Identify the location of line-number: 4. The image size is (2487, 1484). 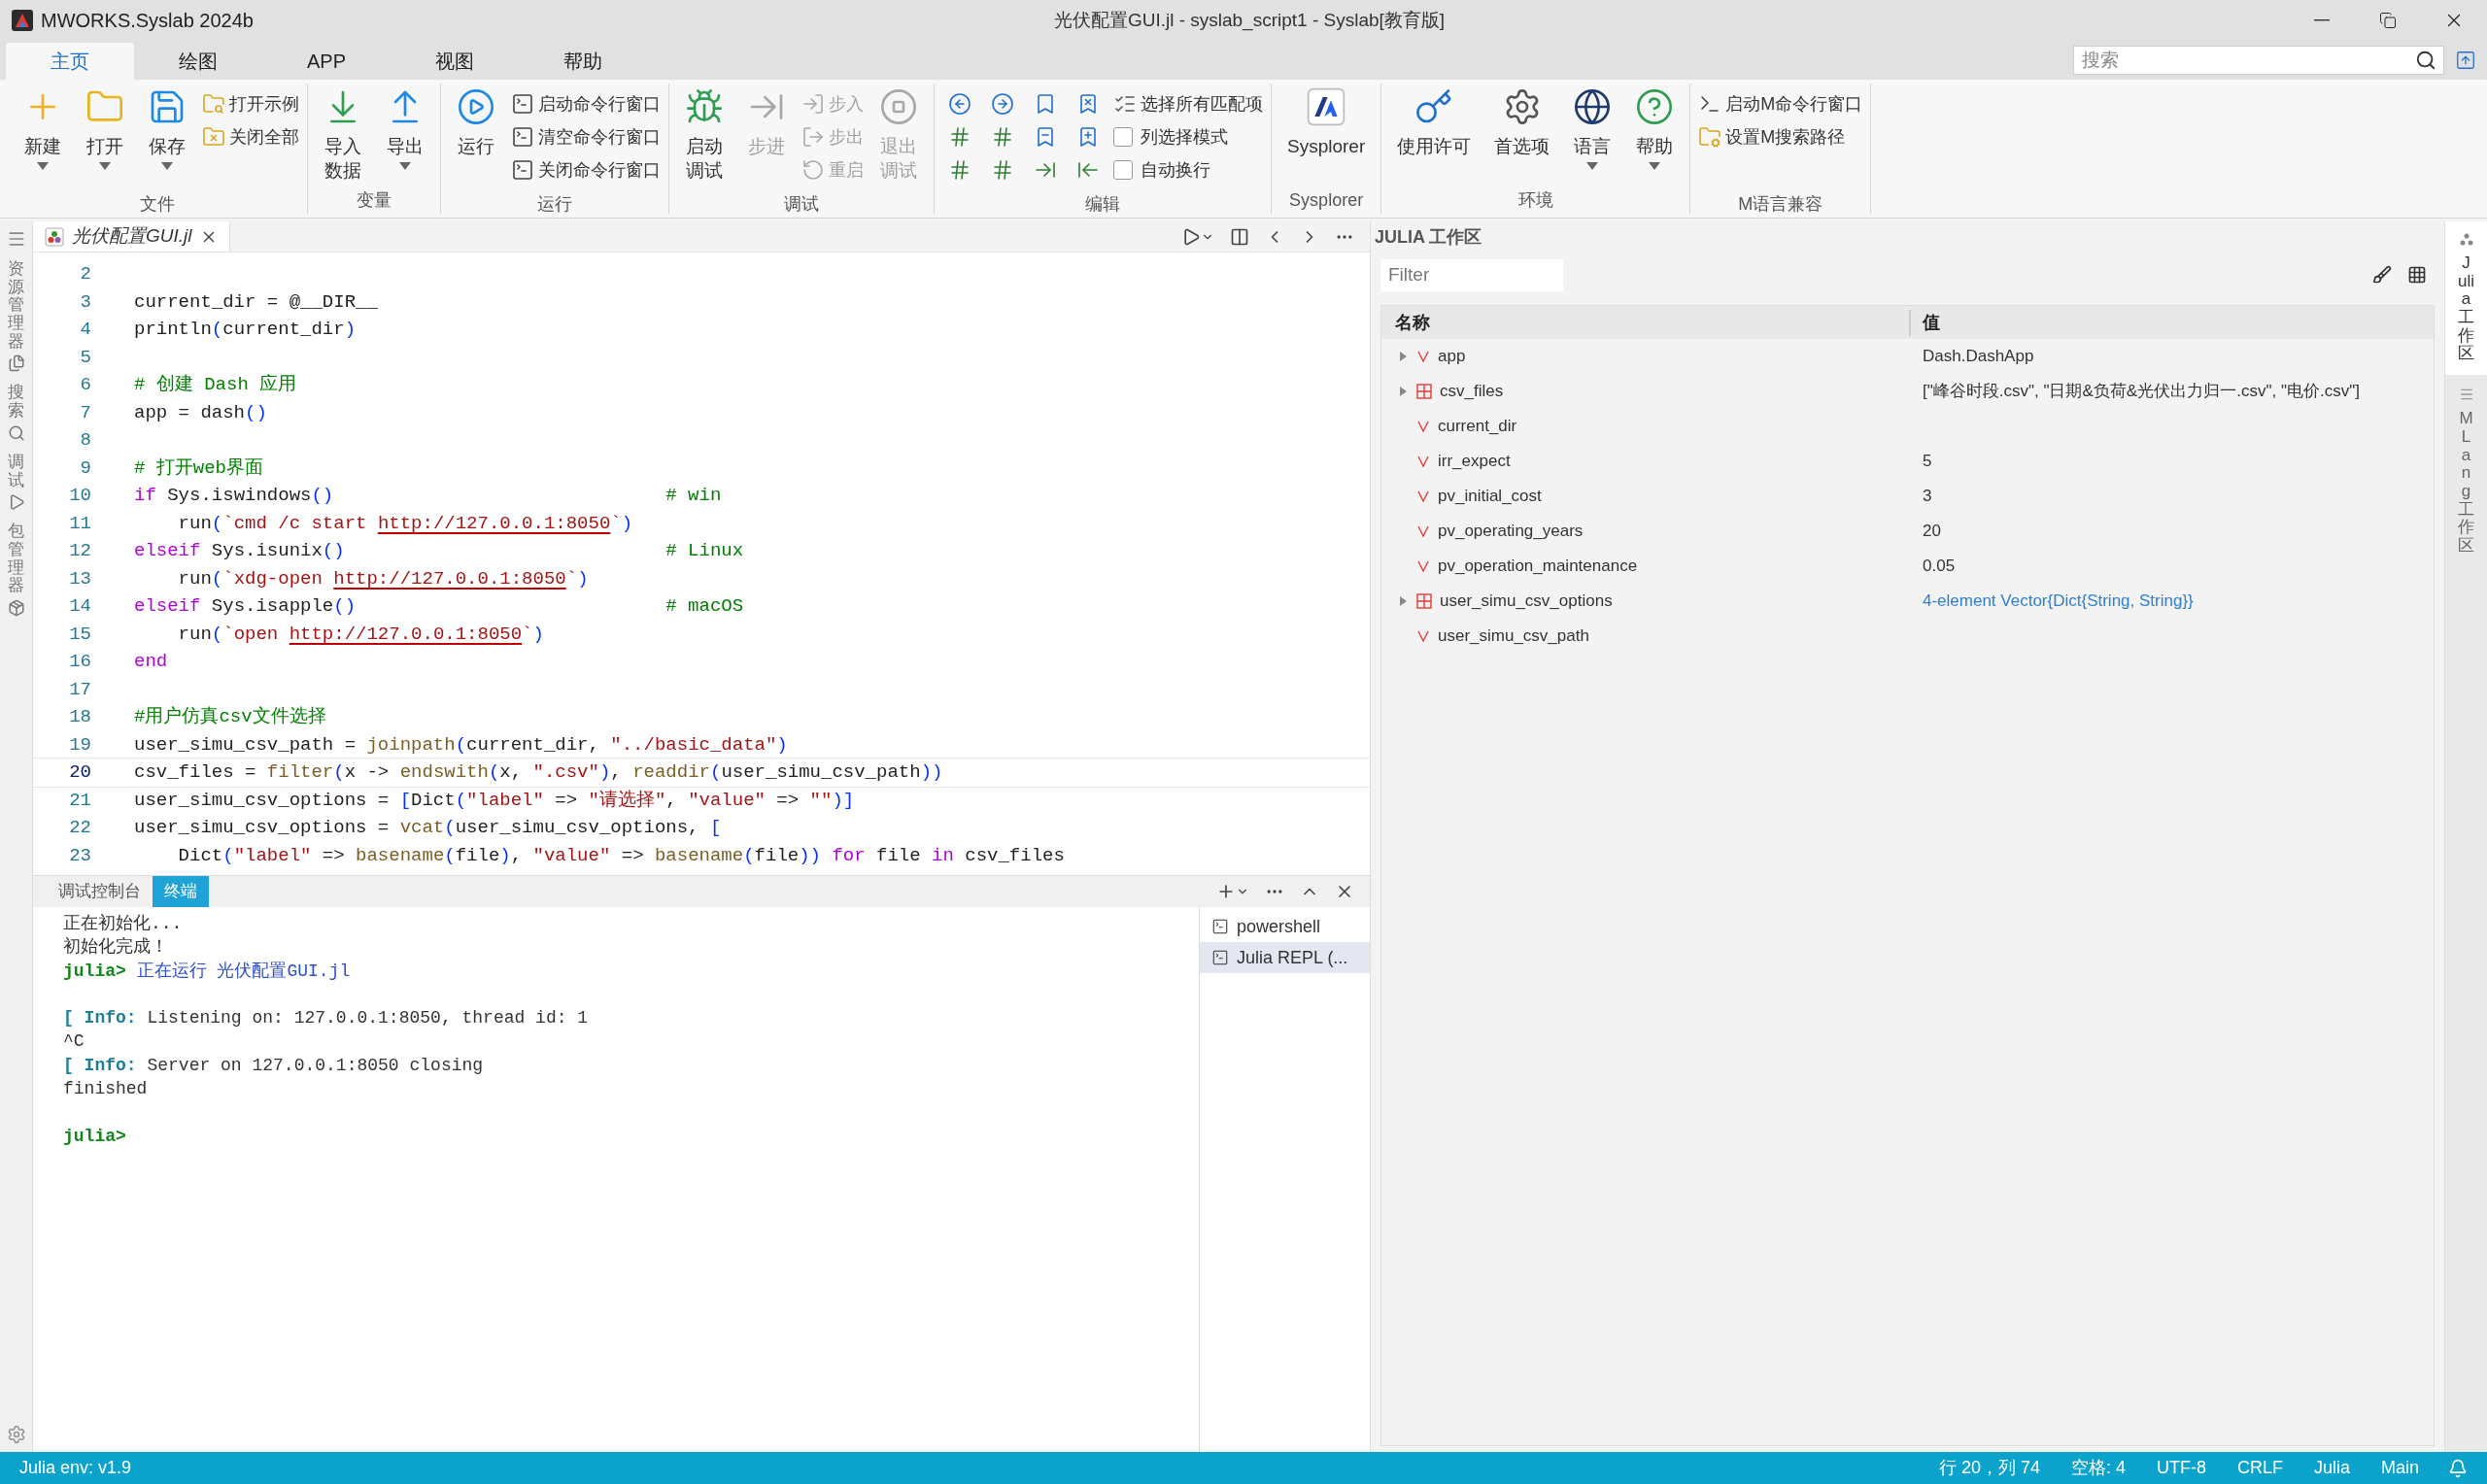
(85, 330).